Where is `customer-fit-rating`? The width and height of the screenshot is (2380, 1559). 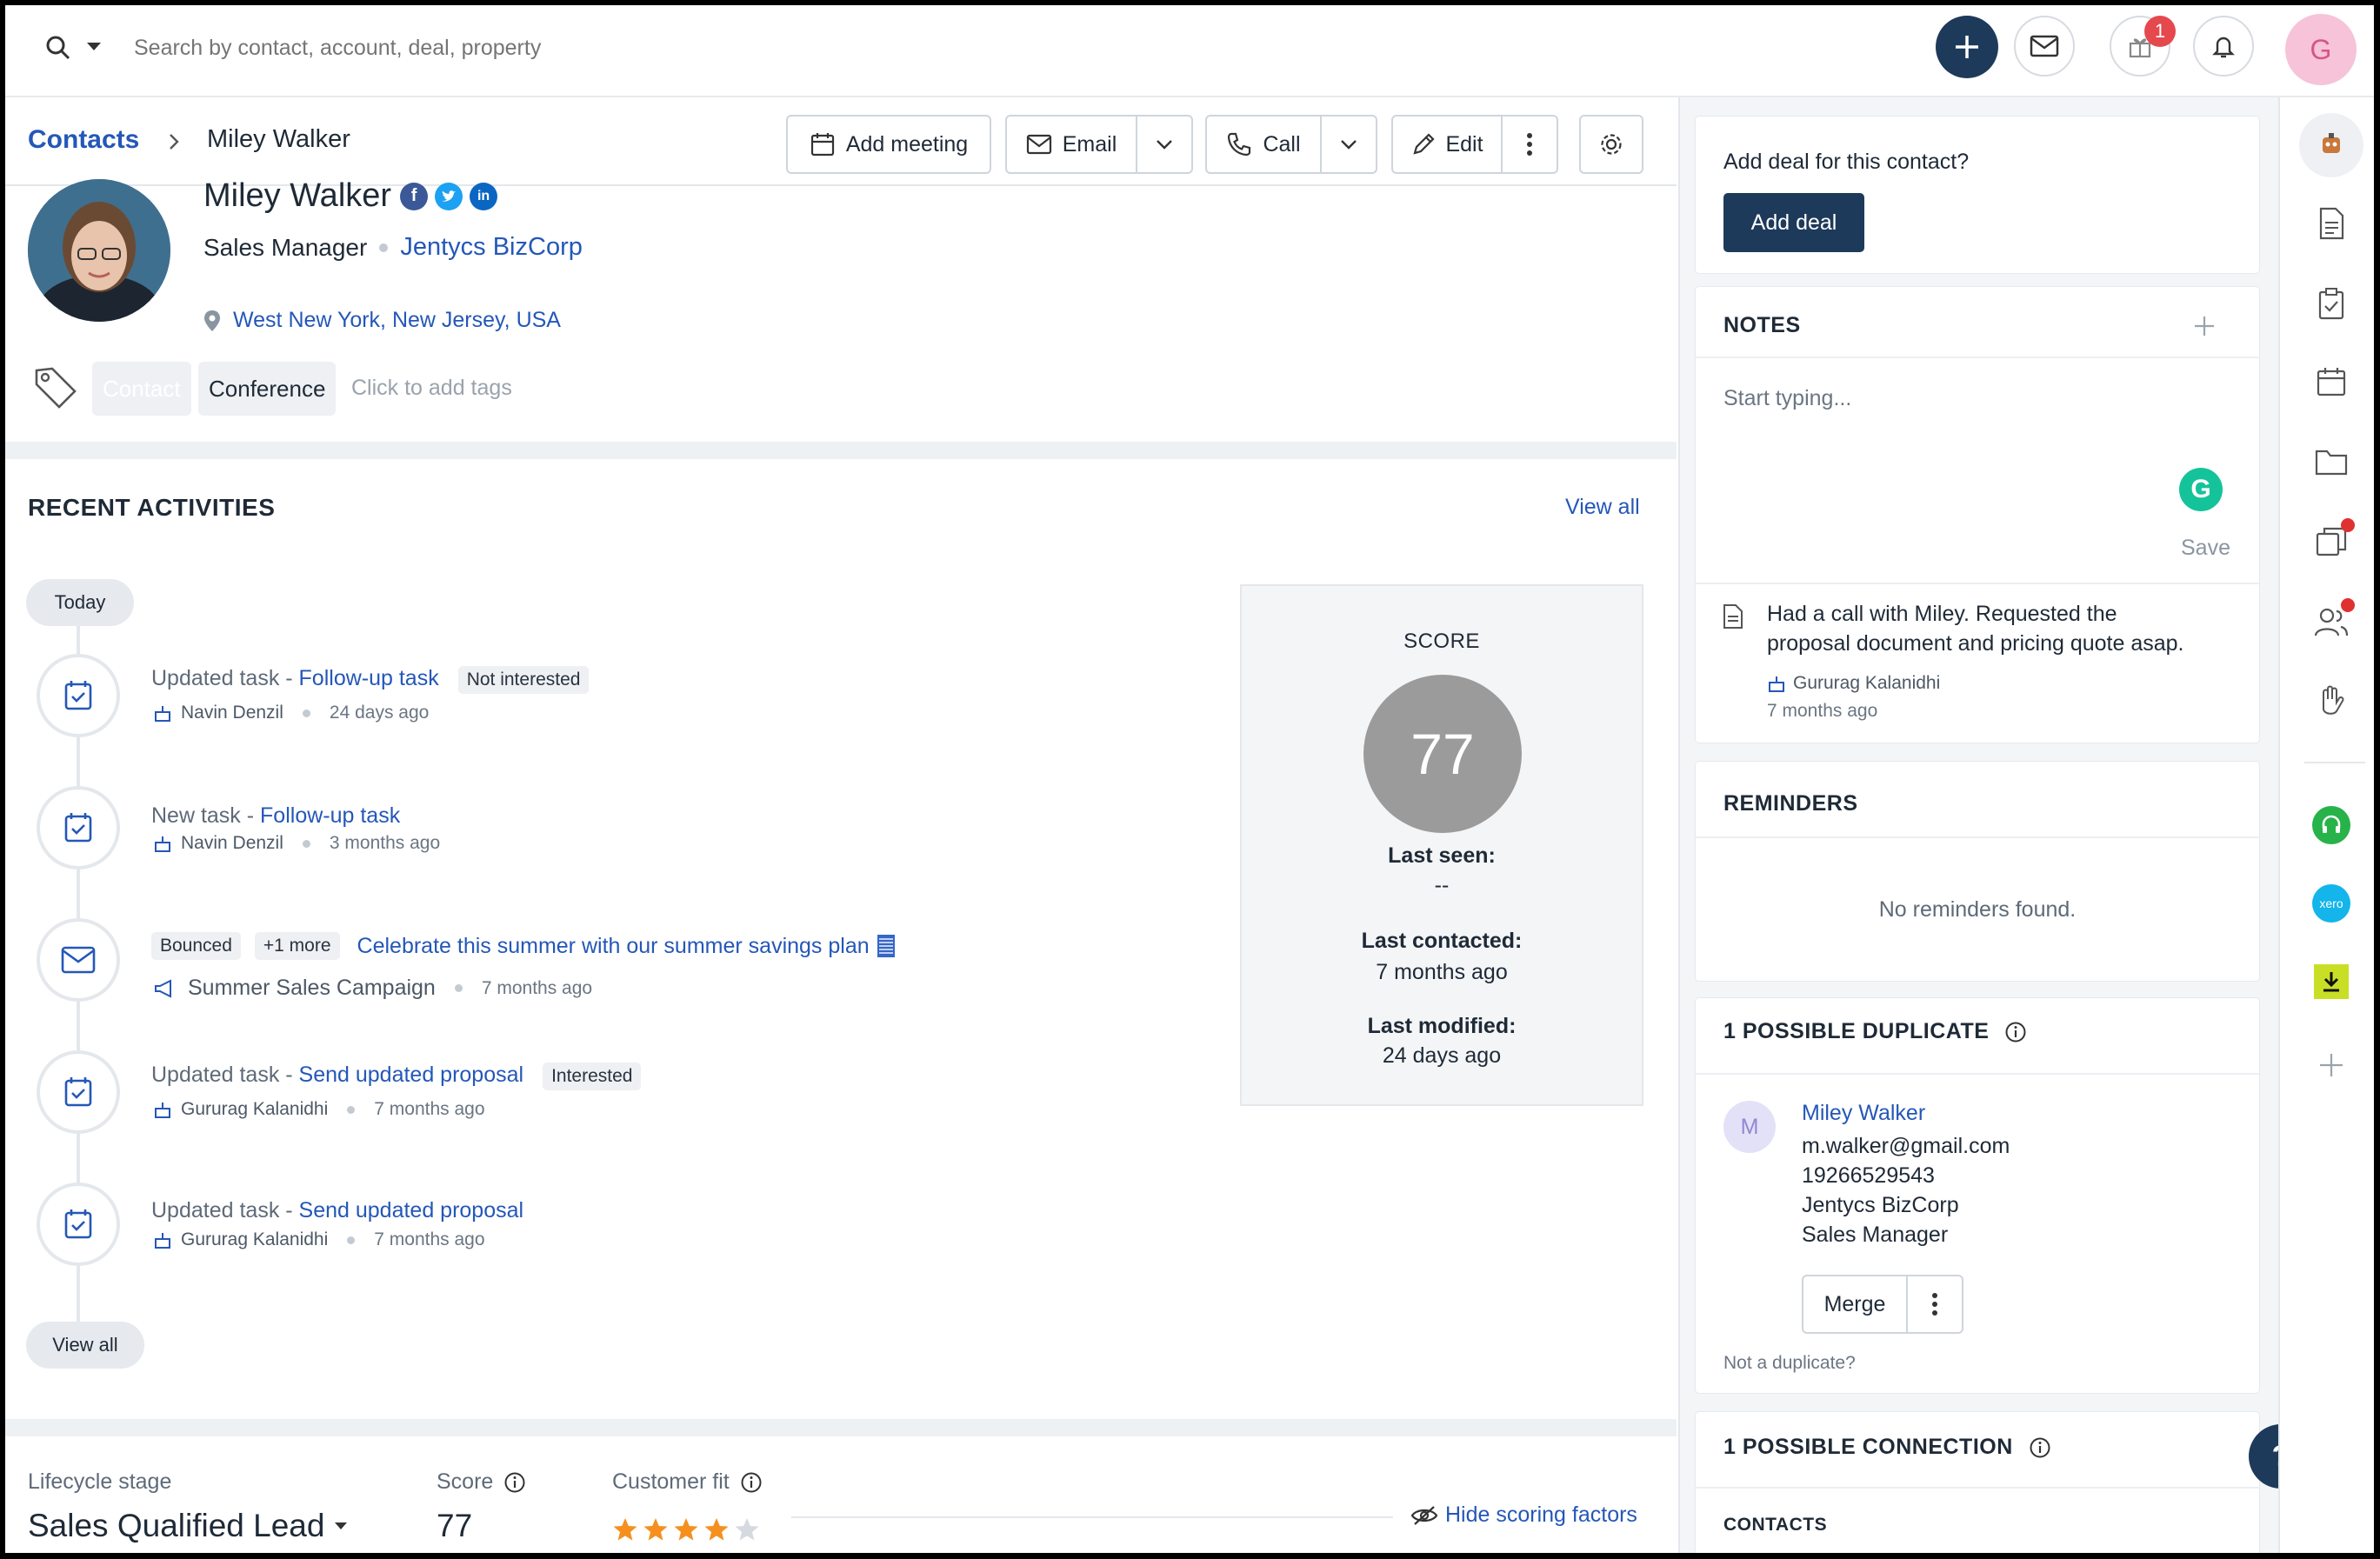
customer-fit-rating is located at coordinates (686, 1529).